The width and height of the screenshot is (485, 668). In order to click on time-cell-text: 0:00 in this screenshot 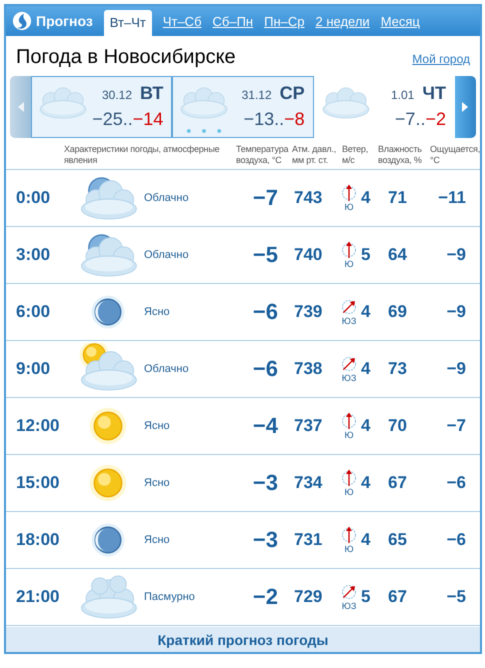, I will do `click(33, 198)`.